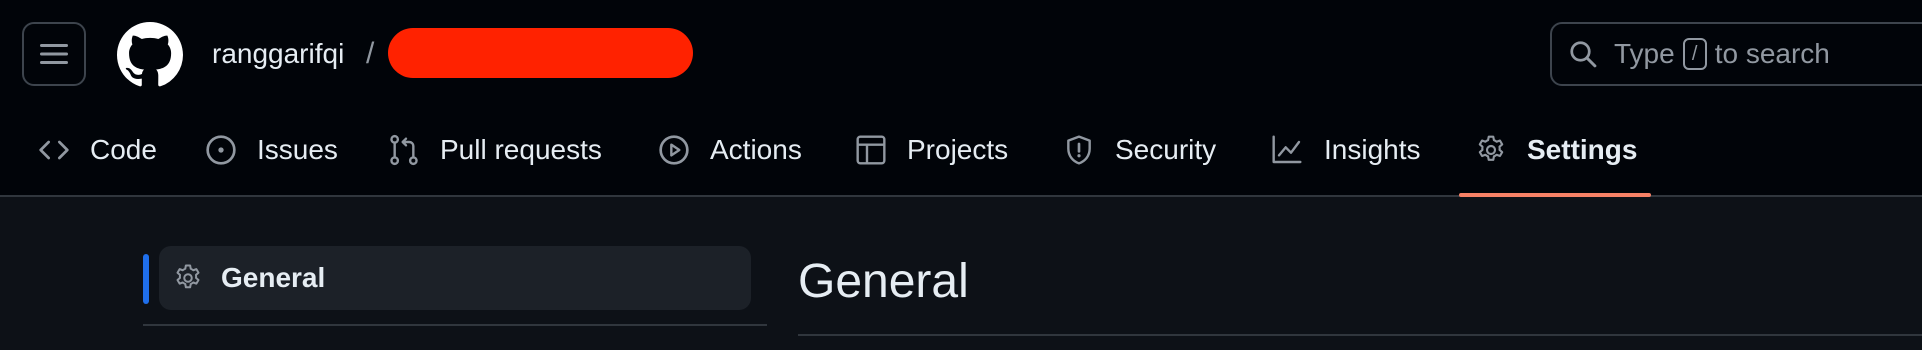 The height and width of the screenshot is (350, 1922). Describe the element at coordinates (1079, 150) in the screenshot. I see `shield-icon` at that location.